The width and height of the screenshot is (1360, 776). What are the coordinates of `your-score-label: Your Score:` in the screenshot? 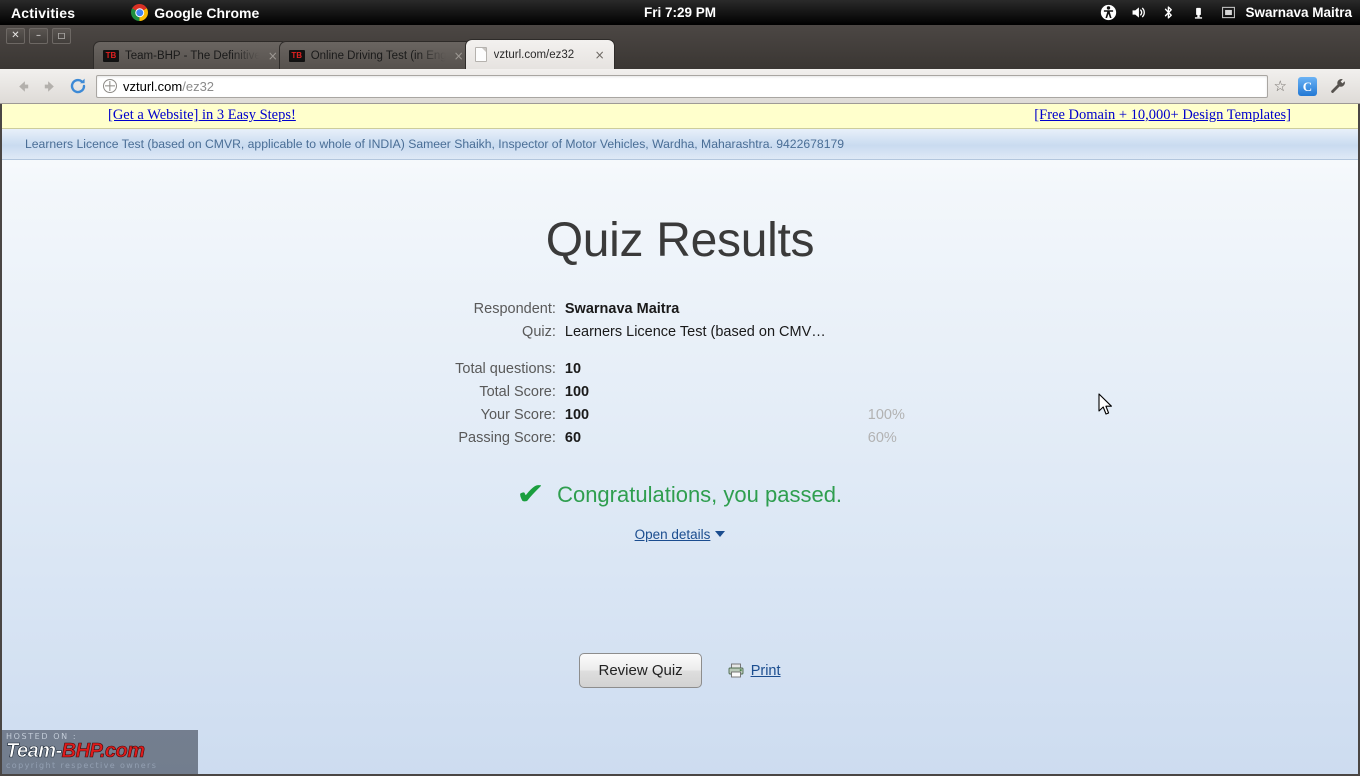 It's located at (518, 415).